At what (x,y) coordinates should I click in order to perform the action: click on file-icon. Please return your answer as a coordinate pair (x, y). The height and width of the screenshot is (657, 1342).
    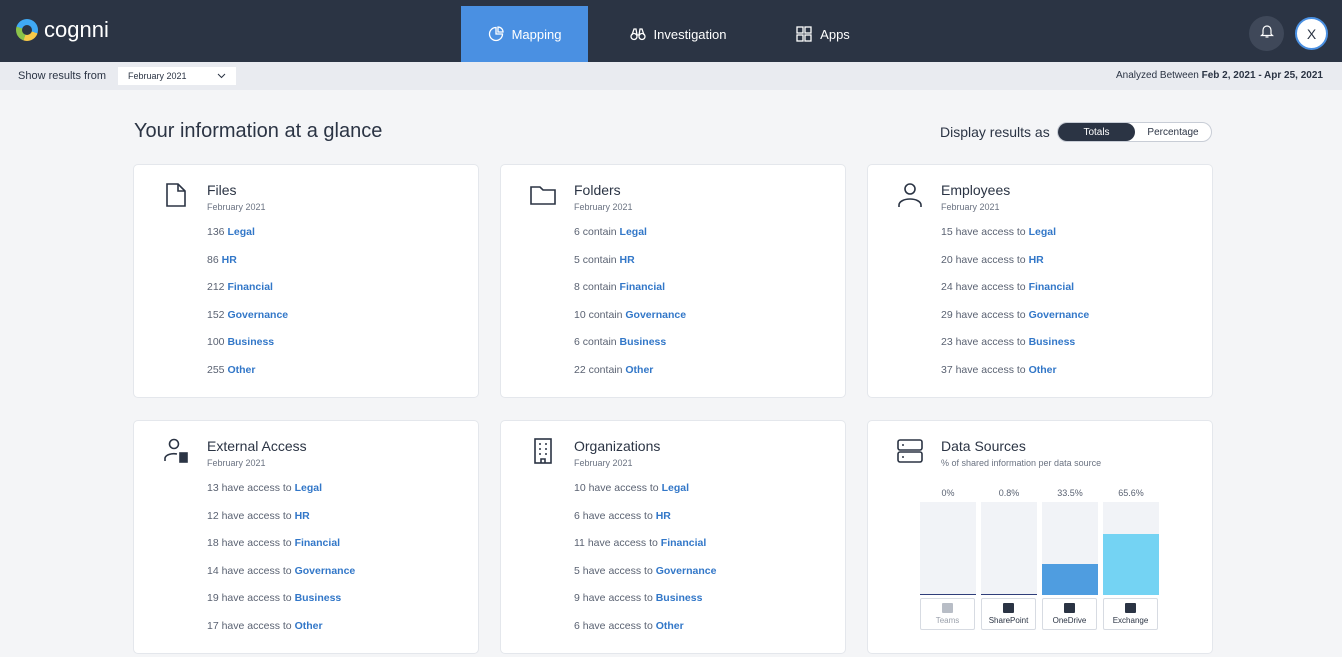
    Looking at the image, I should click on (176, 195).